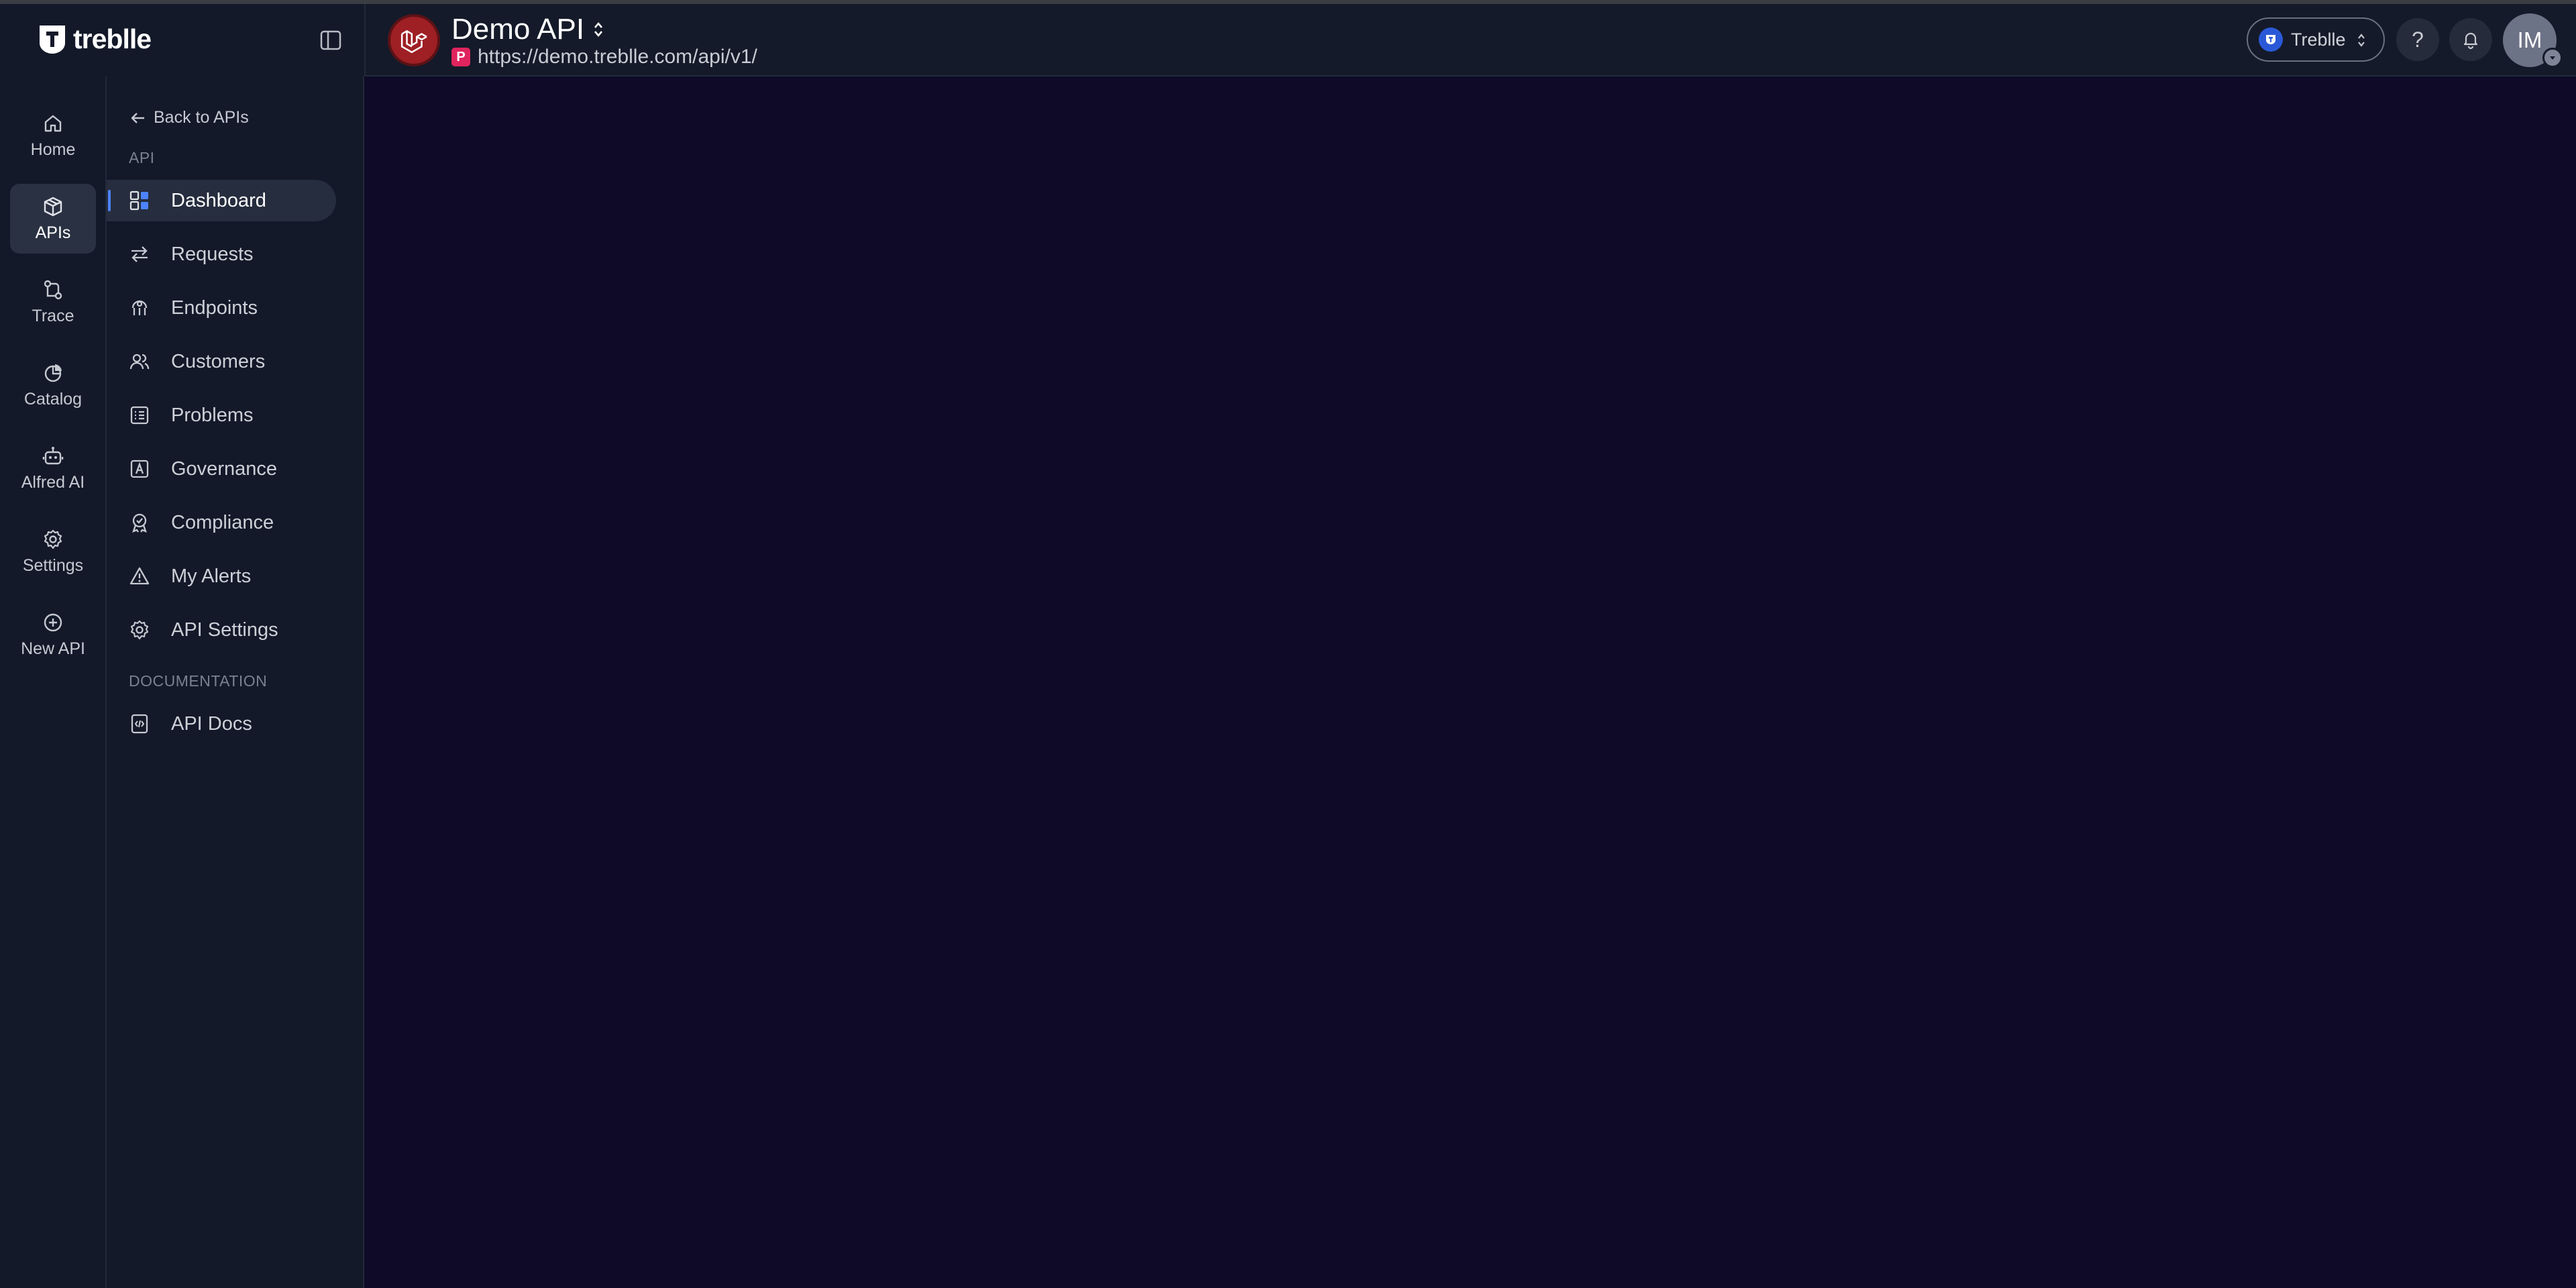  I want to click on trace-icon, so click(53, 289).